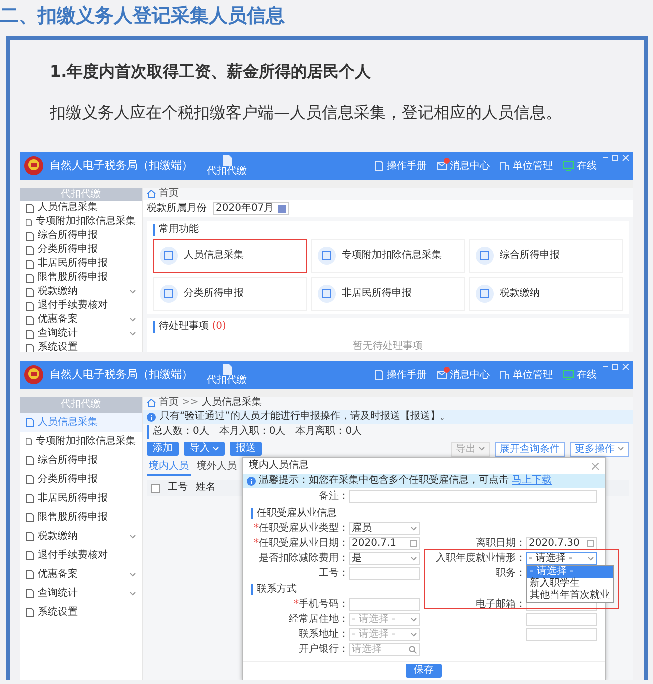 This screenshot has width=653, height=684. Describe the element at coordinates (384, 528) in the screenshot. I see `select-field: 雇员` at that location.